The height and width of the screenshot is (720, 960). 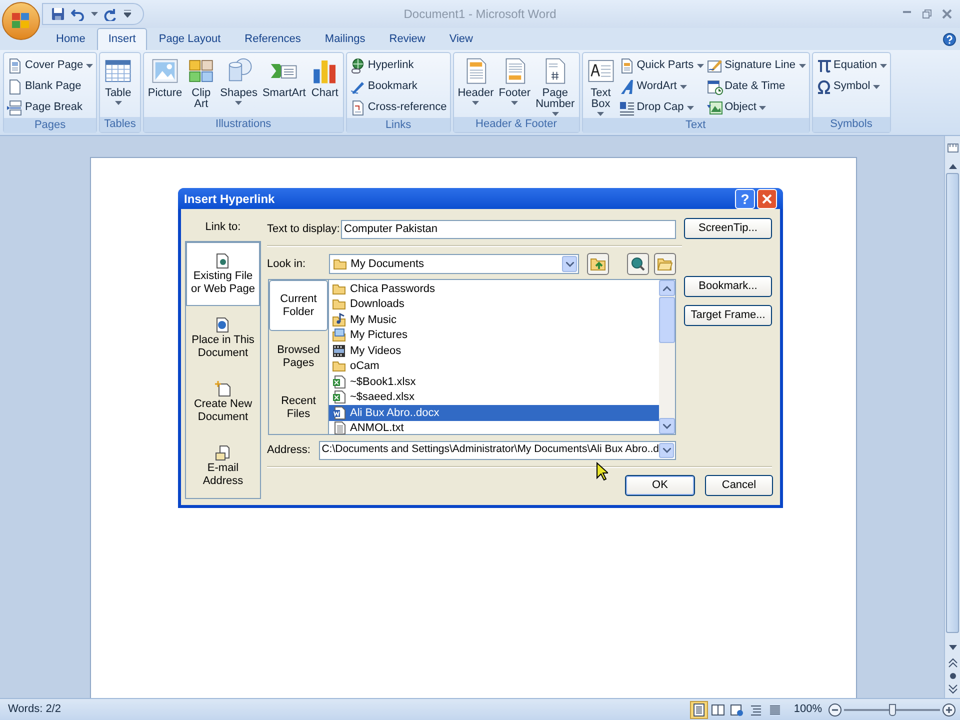 I want to click on file-item: ~$saeed.xlsx, so click(x=494, y=397).